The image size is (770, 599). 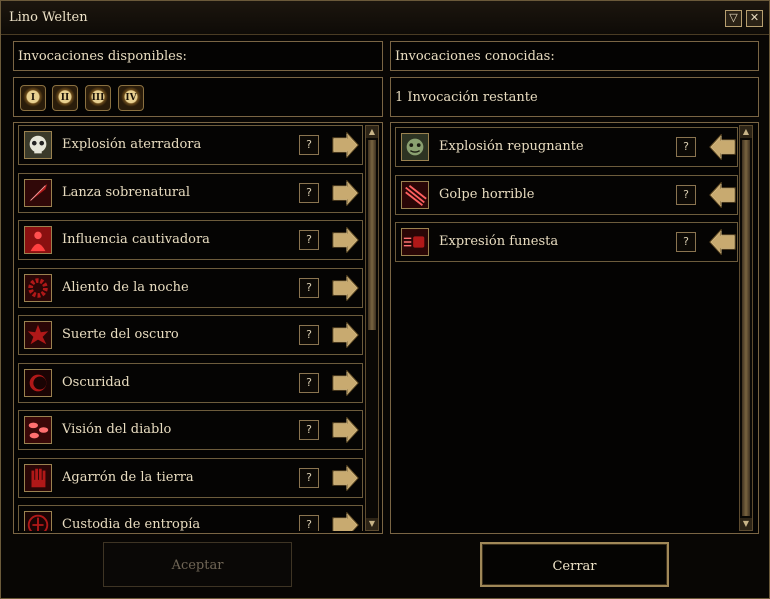 I want to click on available-scrollbar: ▲ ▼, so click(x=372, y=328).